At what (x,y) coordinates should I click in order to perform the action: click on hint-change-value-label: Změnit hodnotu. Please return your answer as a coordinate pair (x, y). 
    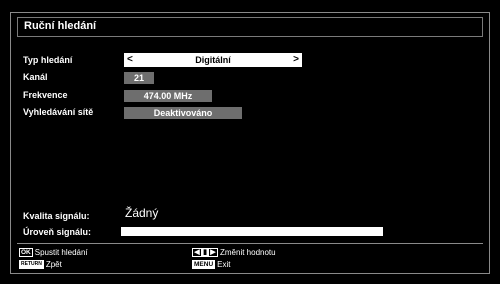
    Looking at the image, I should click on (248, 252).